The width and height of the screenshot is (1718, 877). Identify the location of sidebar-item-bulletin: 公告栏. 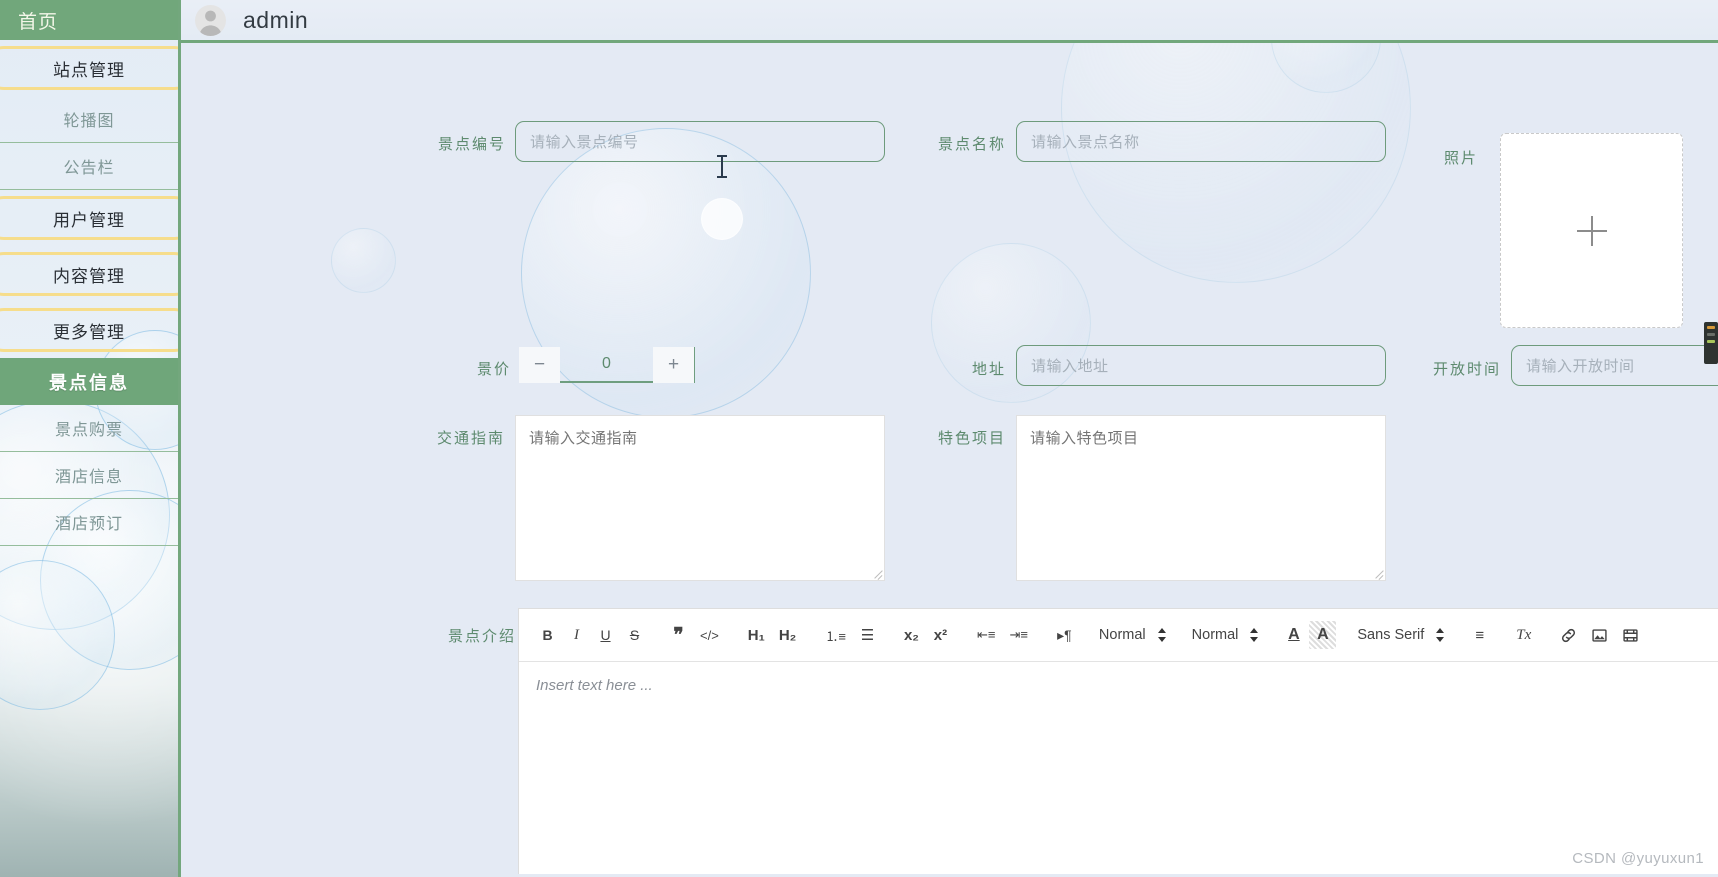
(89, 166).